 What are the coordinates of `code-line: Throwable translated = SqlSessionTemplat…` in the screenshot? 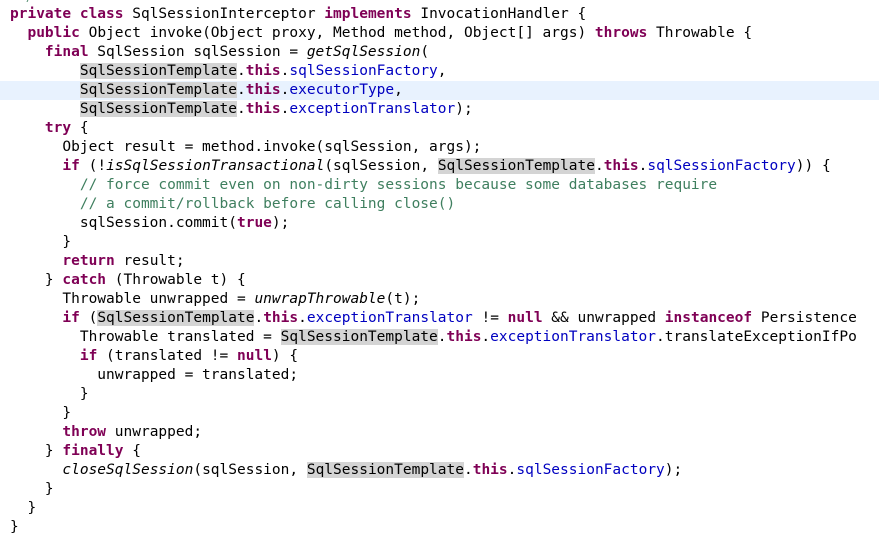 It's located at (433, 337).